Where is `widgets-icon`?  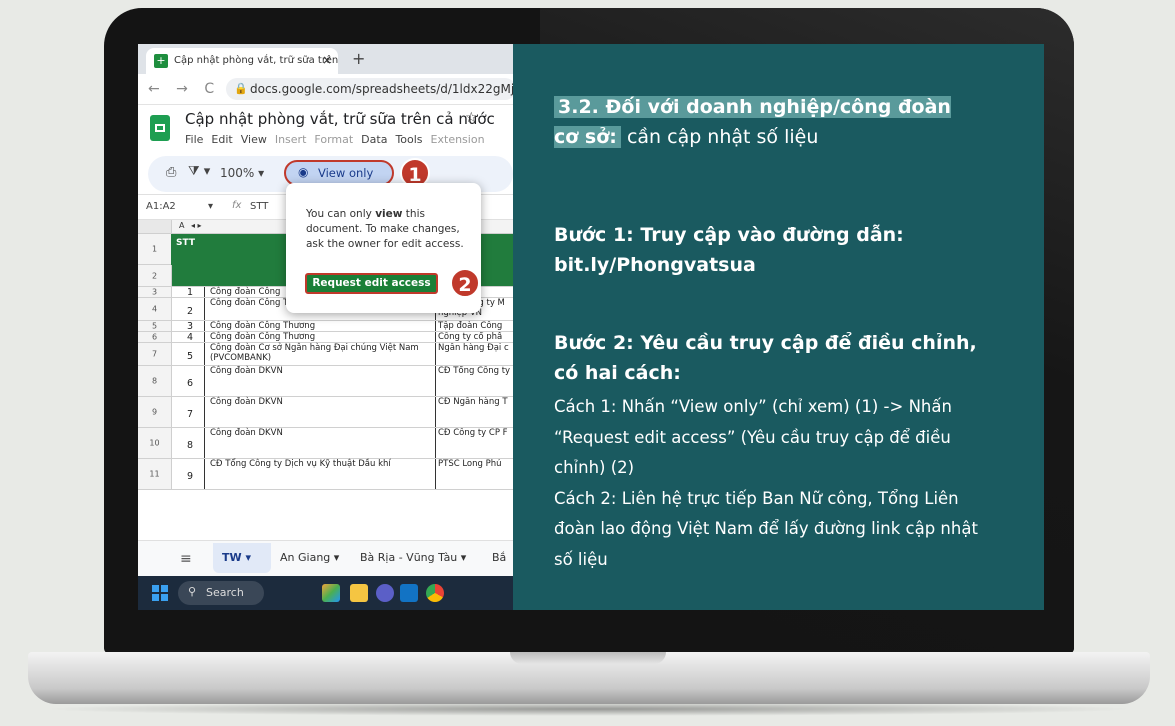 widgets-icon is located at coordinates (331, 593).